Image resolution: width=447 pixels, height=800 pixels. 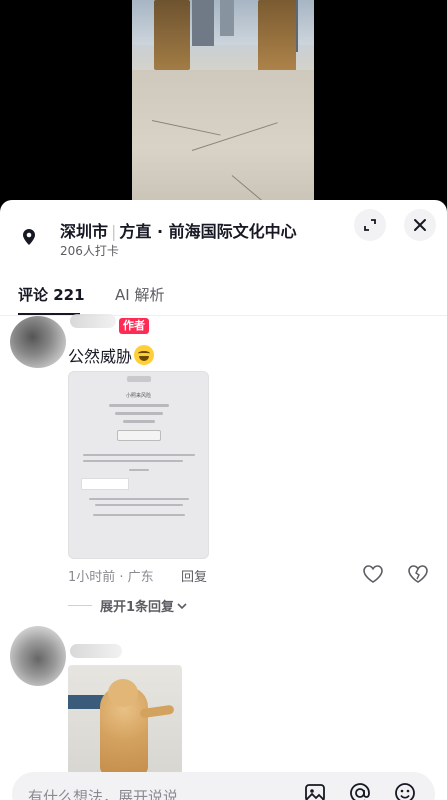 I want to click on comment-body: 公然威胁, so click(x=100, y=356).